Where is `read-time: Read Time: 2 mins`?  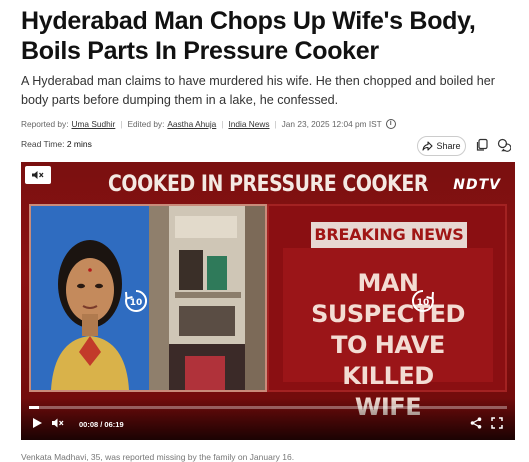
read-time: Read Time: 2 mins is located at coordinates (56, 144).